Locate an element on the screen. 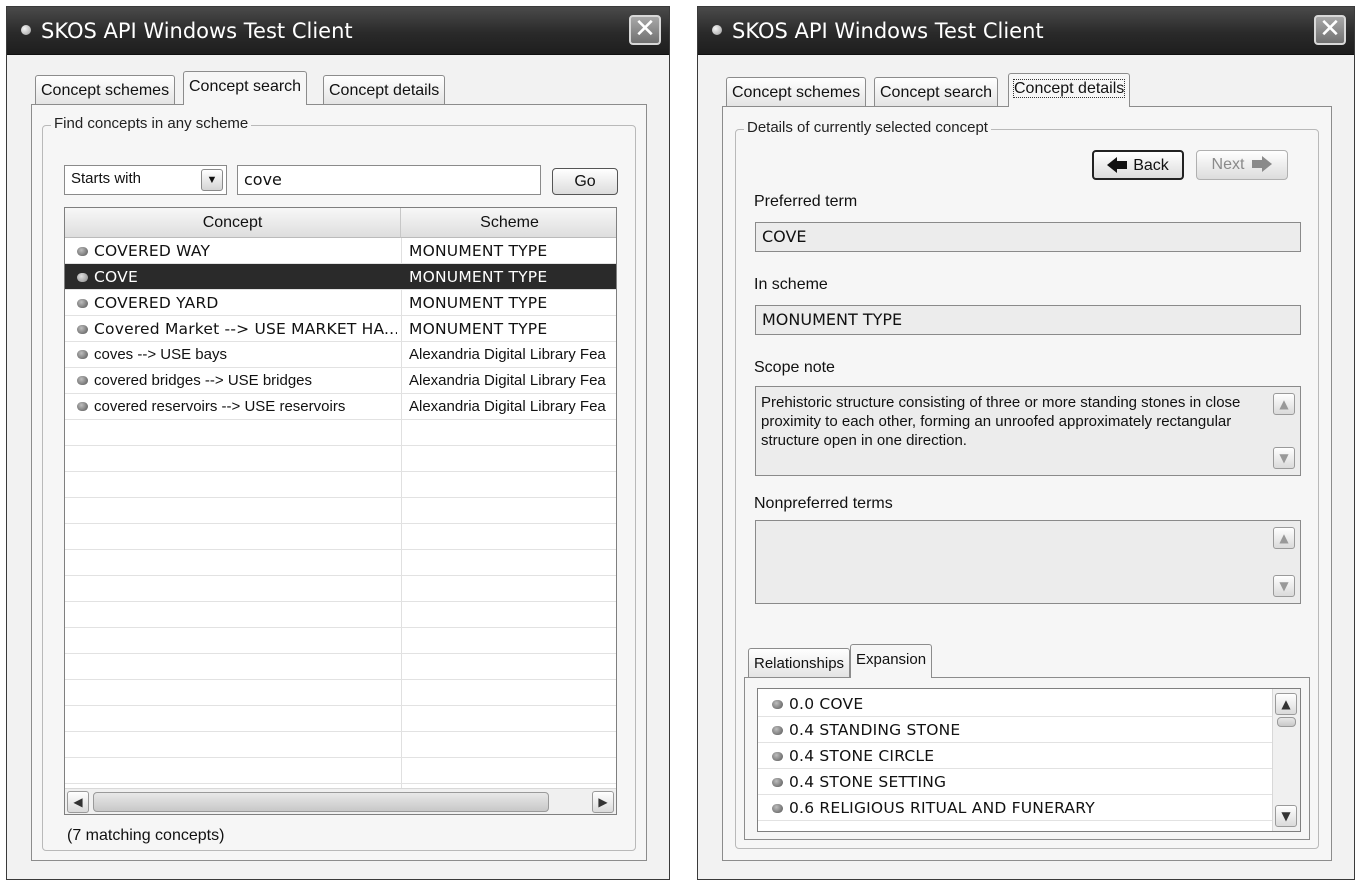 Image resolution: width=1358 pixels, height=882 pixels. expansion-item-cell: 0.4 STONE CIRCLE is located at coordinates (1017, 756).